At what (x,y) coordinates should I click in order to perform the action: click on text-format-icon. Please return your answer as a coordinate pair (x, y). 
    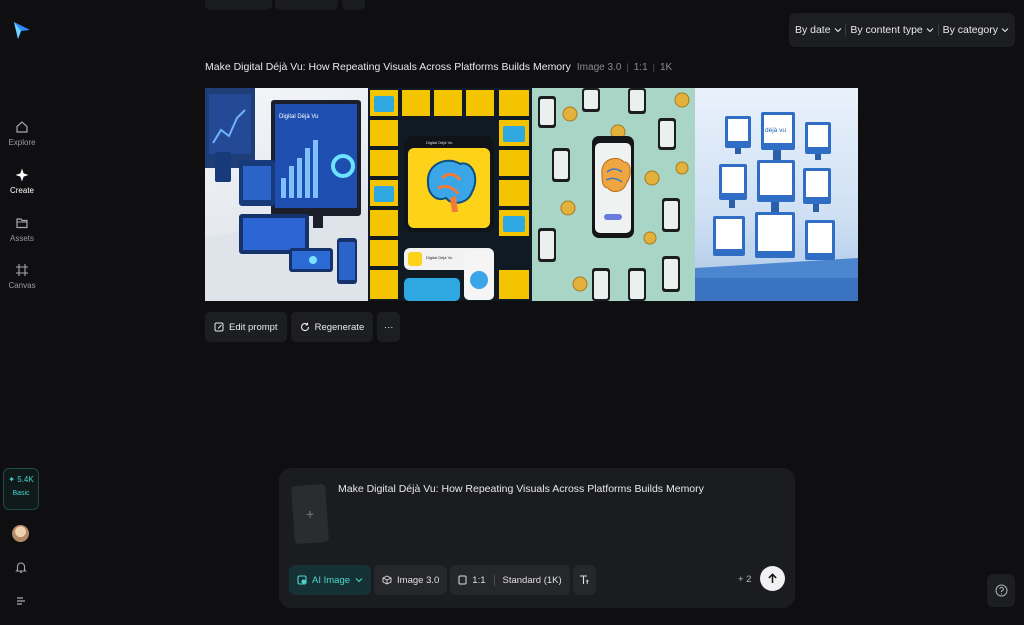
    Looking at the image, I should click on (584, 579).